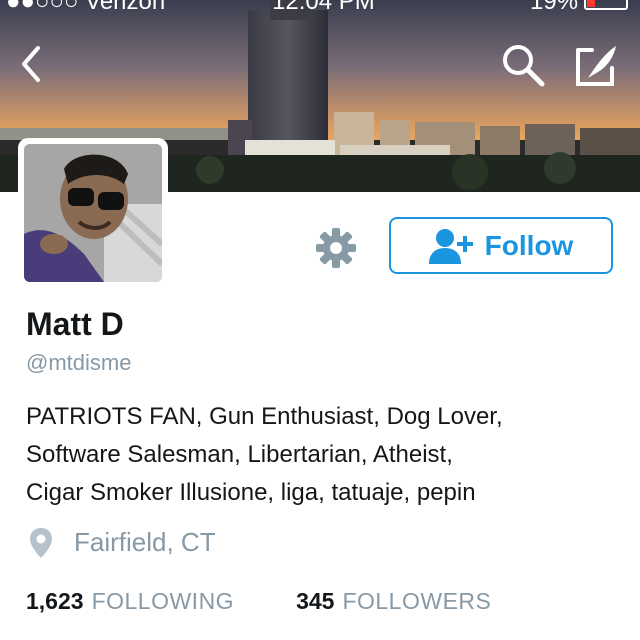 The height and width of the screenshot is (640, 640). Describe the element at coordinates (163, 601) in the screenshot. I see `following-label: FOLLOWING` at that location.